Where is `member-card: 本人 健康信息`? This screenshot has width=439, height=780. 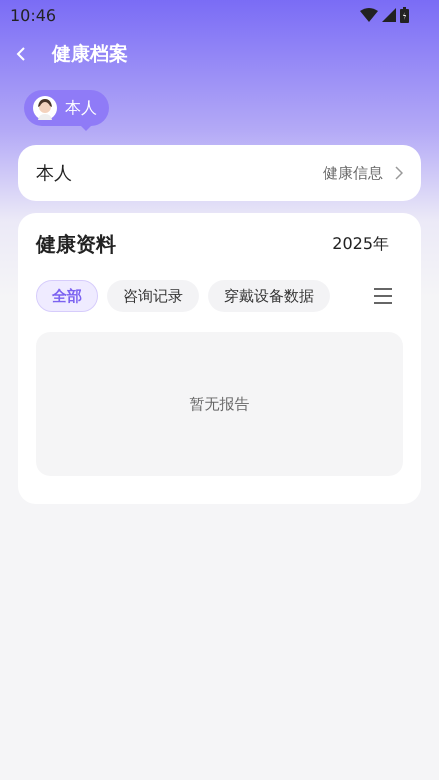
member-card: 本人 健康信息 is located at coordinates (219, 173).